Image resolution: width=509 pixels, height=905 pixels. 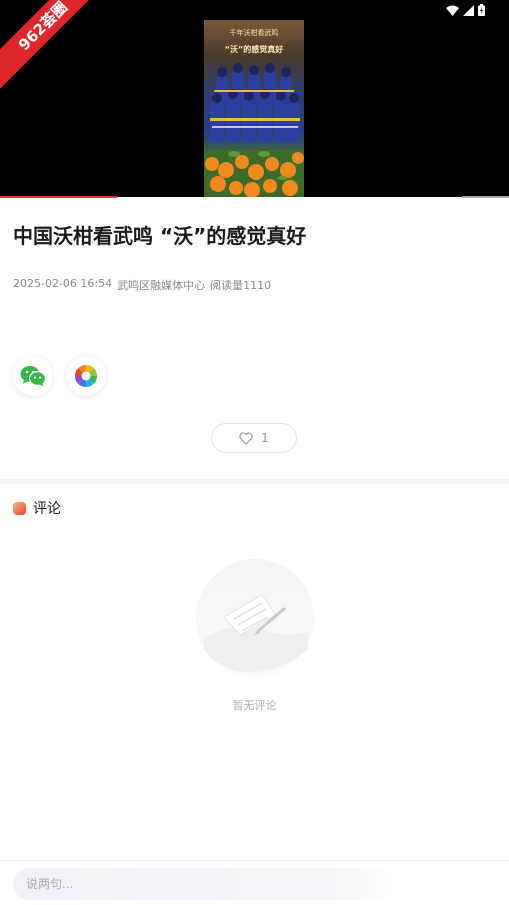 I want to click on comments-title: 评论, so click(x=47, y=509).